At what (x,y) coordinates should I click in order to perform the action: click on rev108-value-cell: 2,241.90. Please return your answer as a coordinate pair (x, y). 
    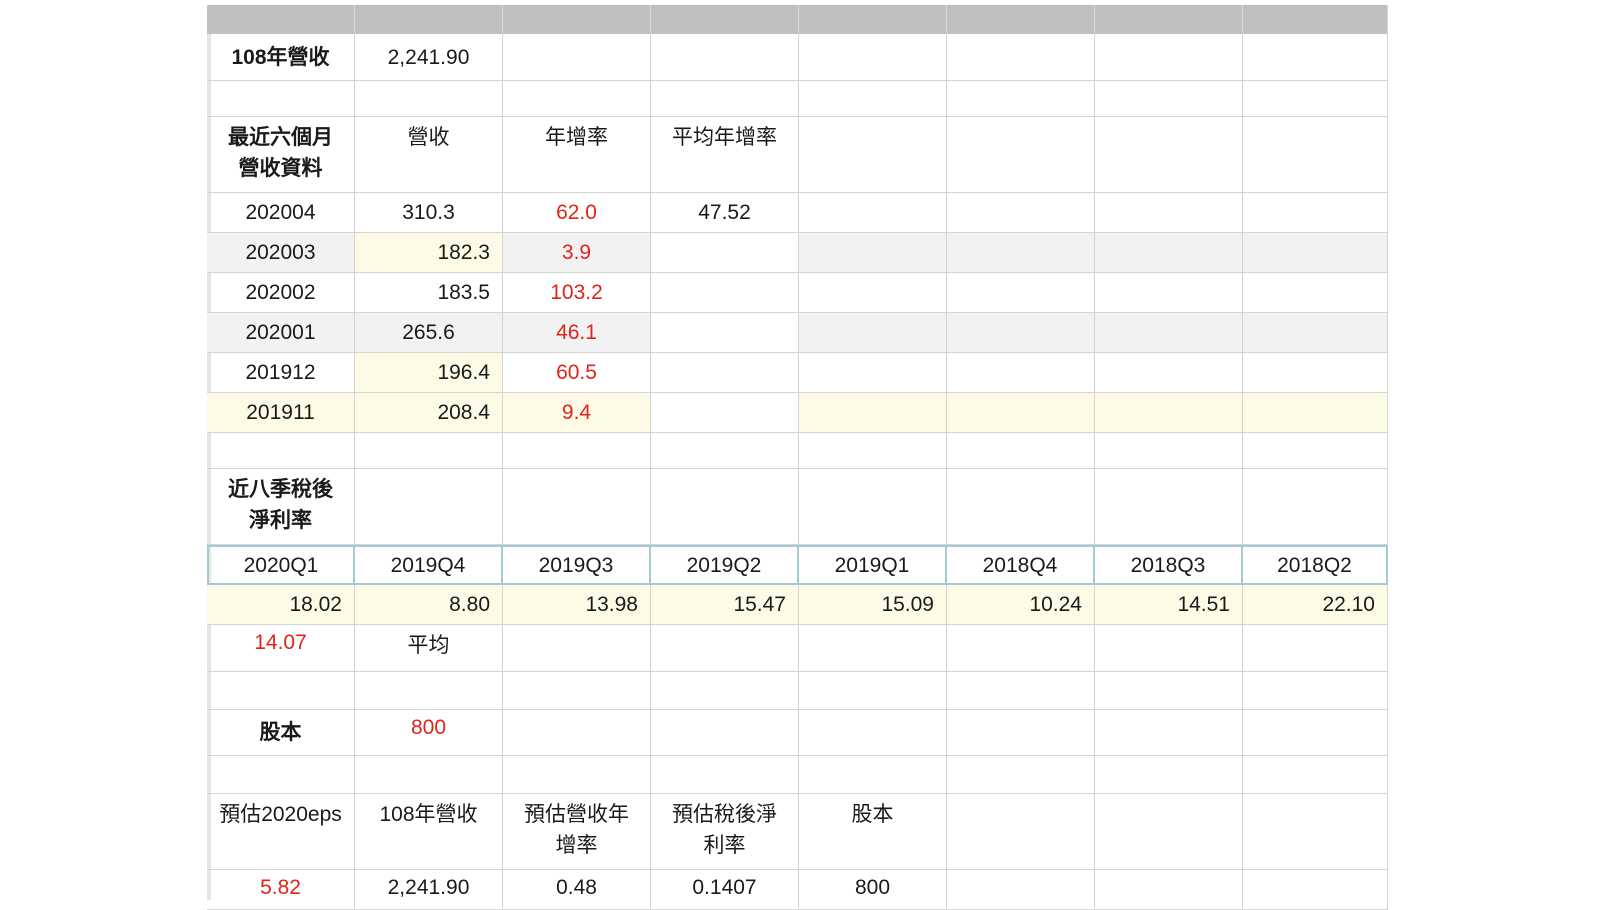
    Looking at the image, I should click on (429, 57).